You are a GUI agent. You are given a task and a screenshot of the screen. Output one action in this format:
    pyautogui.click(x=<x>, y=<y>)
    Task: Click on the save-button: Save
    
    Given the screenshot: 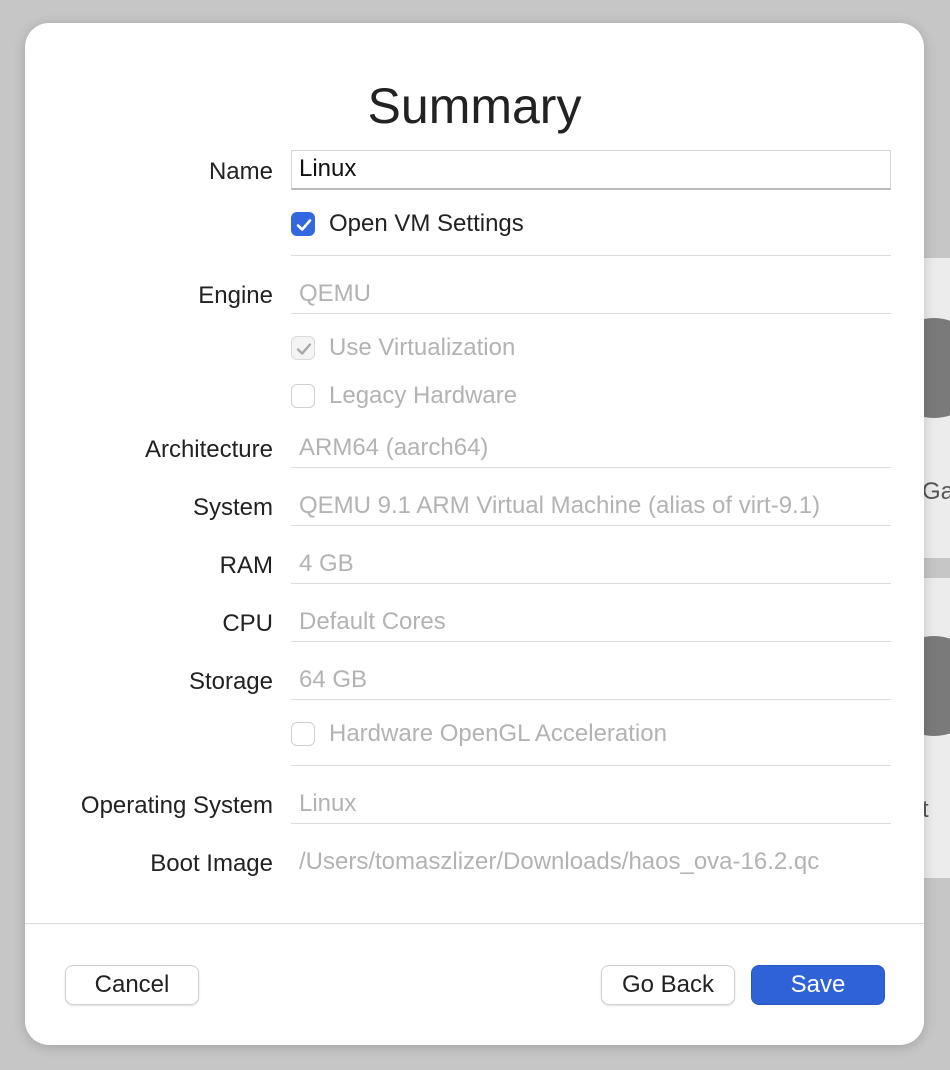 What is the action you would take?
    pyautogui.click(x=818, y=985)
    